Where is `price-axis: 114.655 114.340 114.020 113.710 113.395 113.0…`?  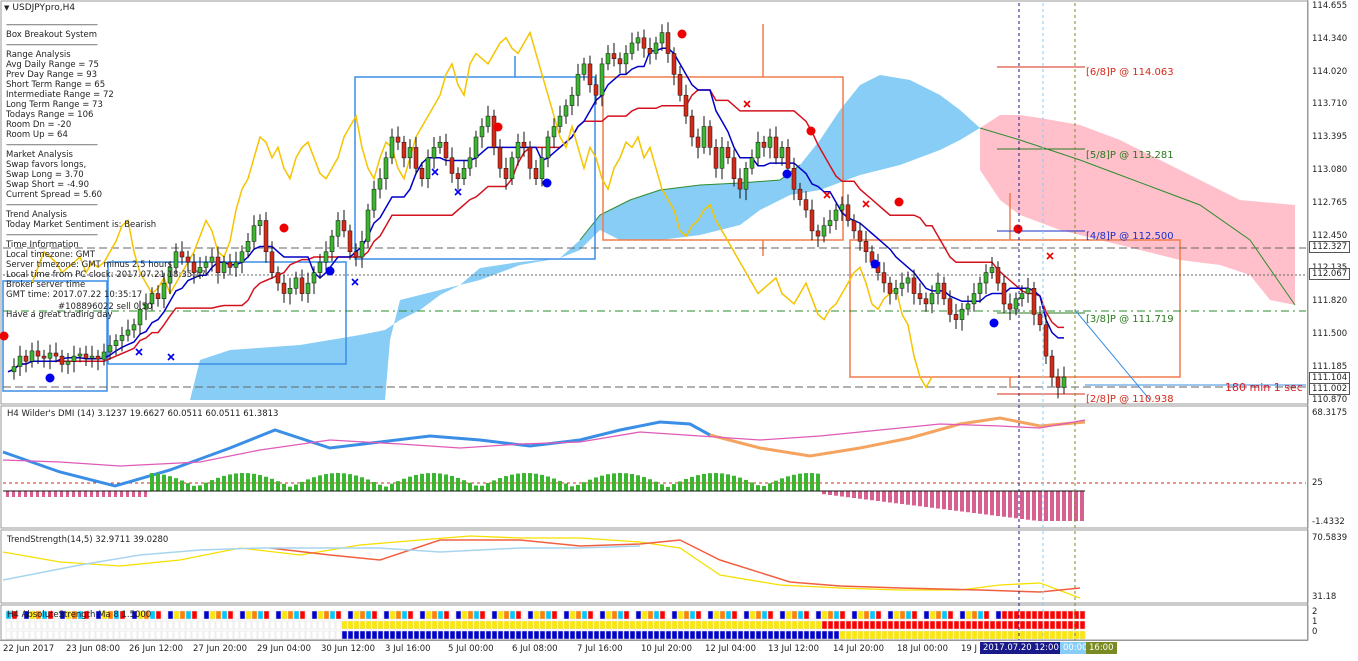 price-axis: 114.655 114.340 114.020 113.710 113.395 113.0… is located at coordinates (1332, 320).